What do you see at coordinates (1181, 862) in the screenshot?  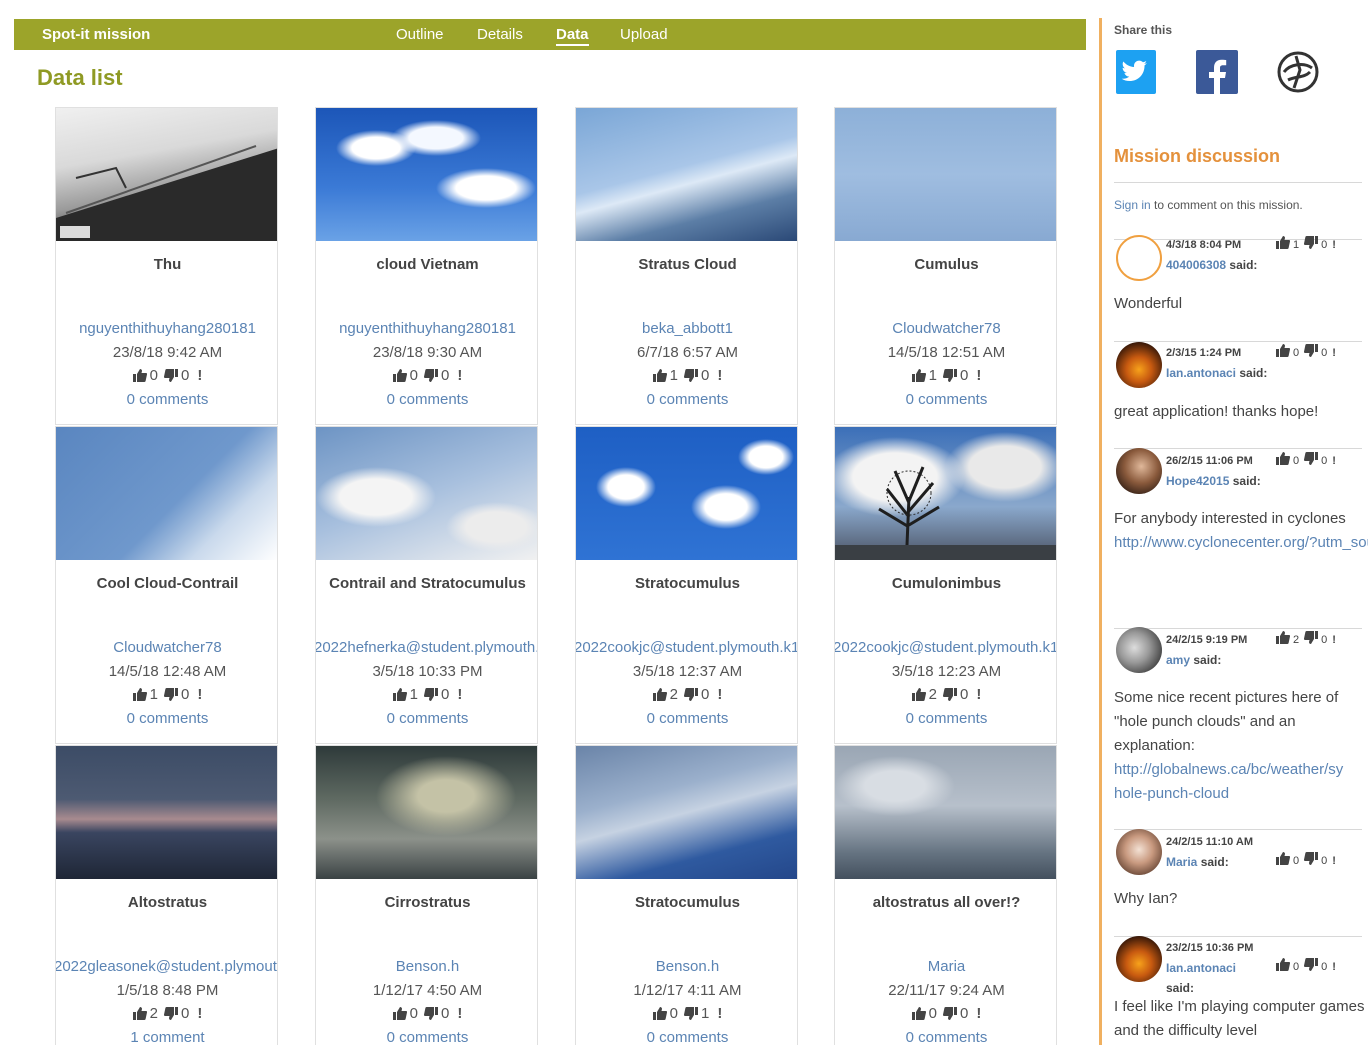 I see `post-username: Maria` at bounding box center [1181, 862].